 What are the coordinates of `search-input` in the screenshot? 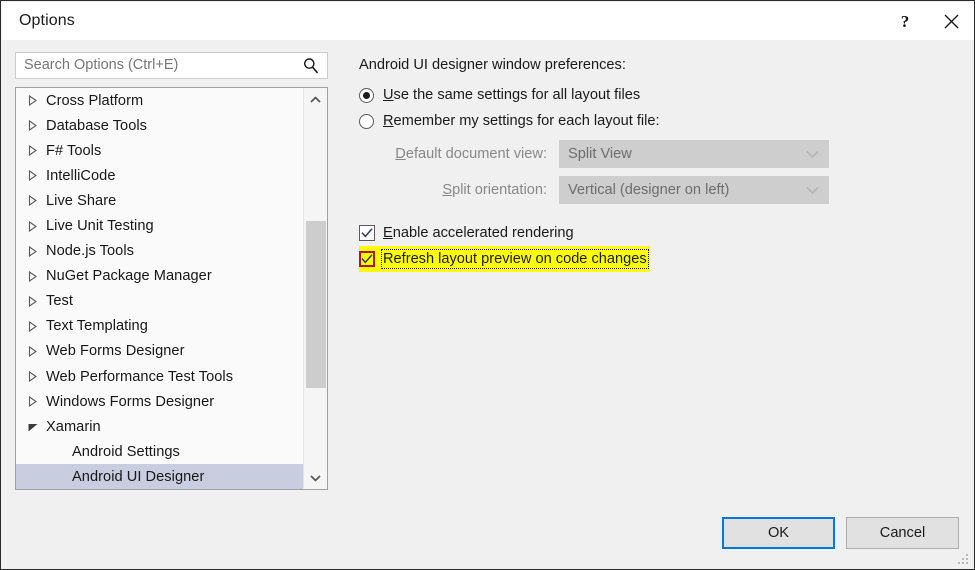 It's located at (159, 65).